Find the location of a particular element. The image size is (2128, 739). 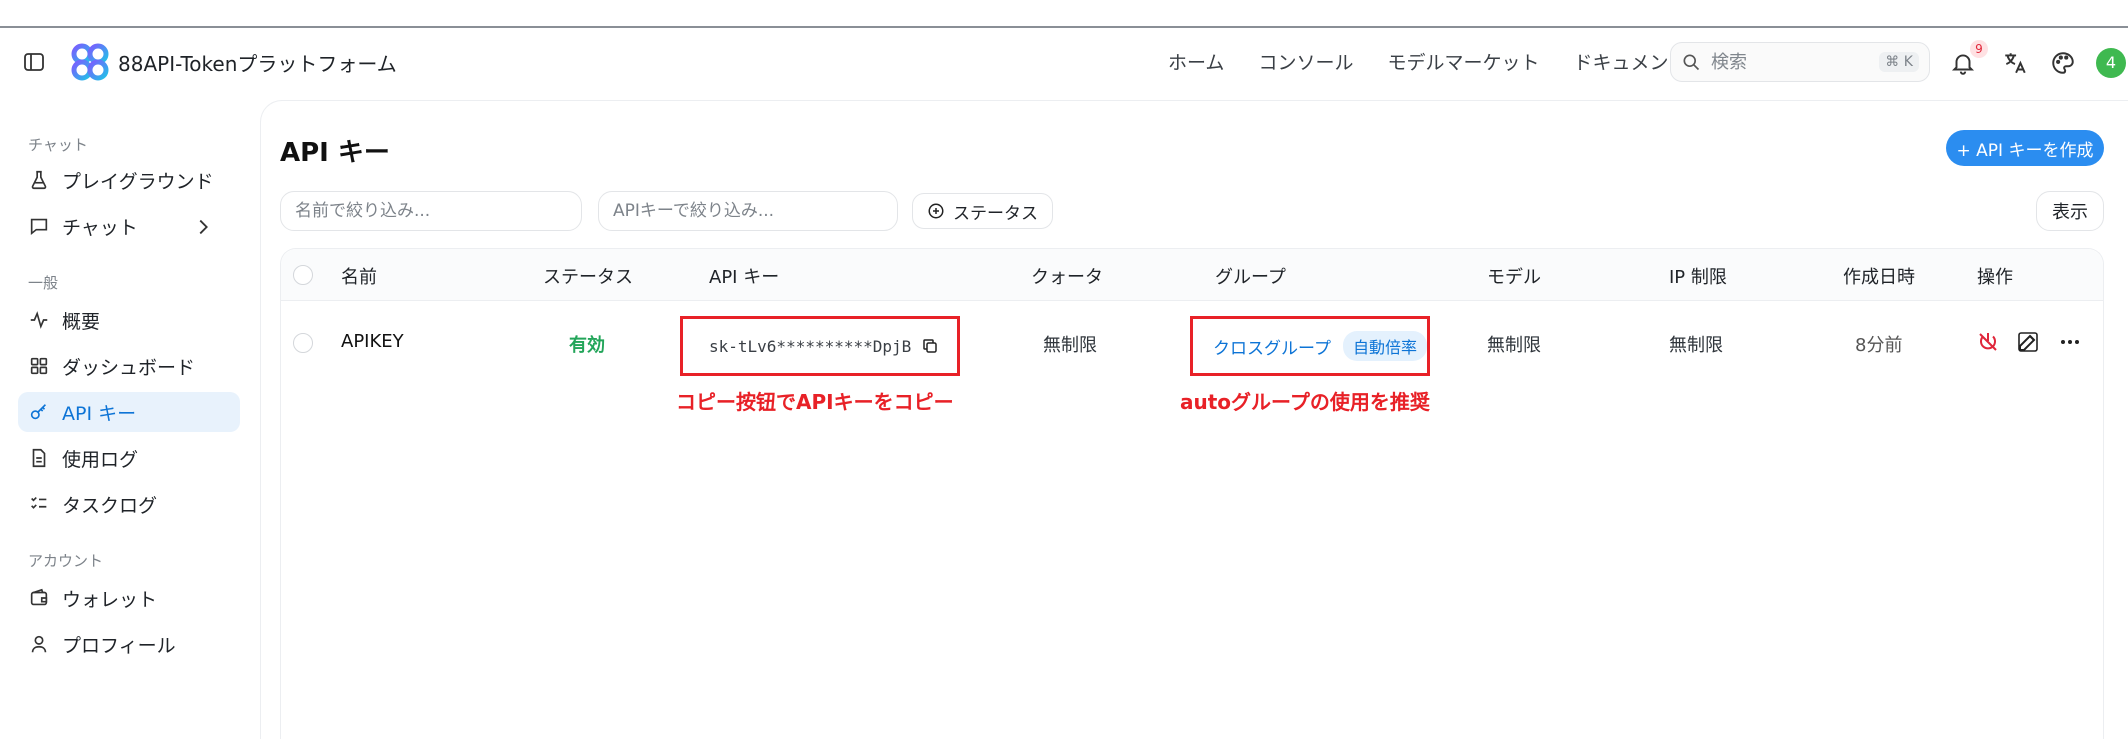

nav-console: コンソール is located at coordinates (1305, 61).